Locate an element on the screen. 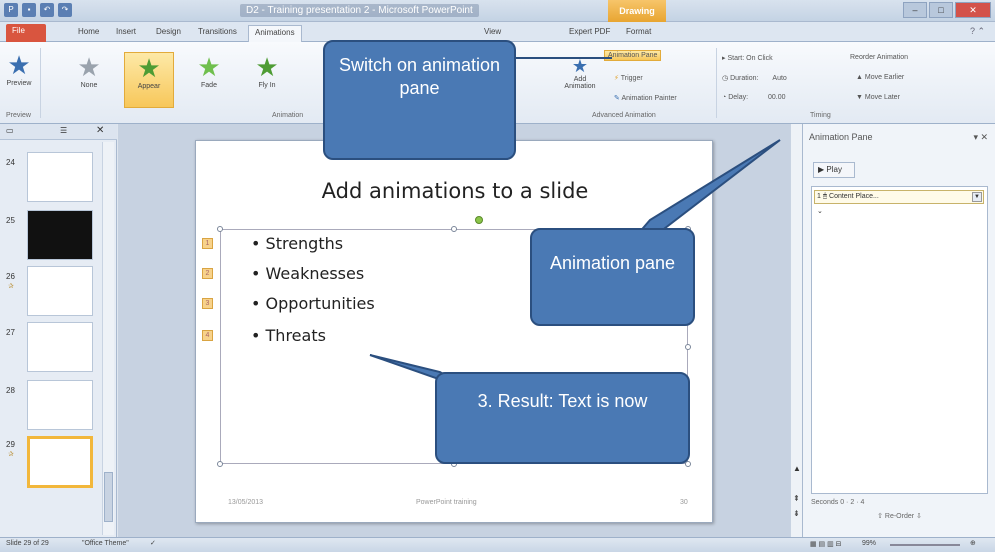  slides-pane-scrollbar is located at coordinates (108, 338).